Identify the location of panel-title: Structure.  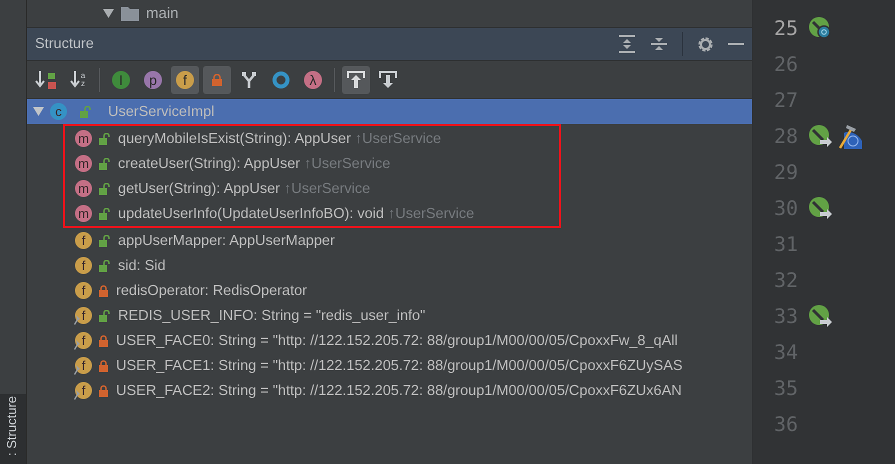
(64, 44).